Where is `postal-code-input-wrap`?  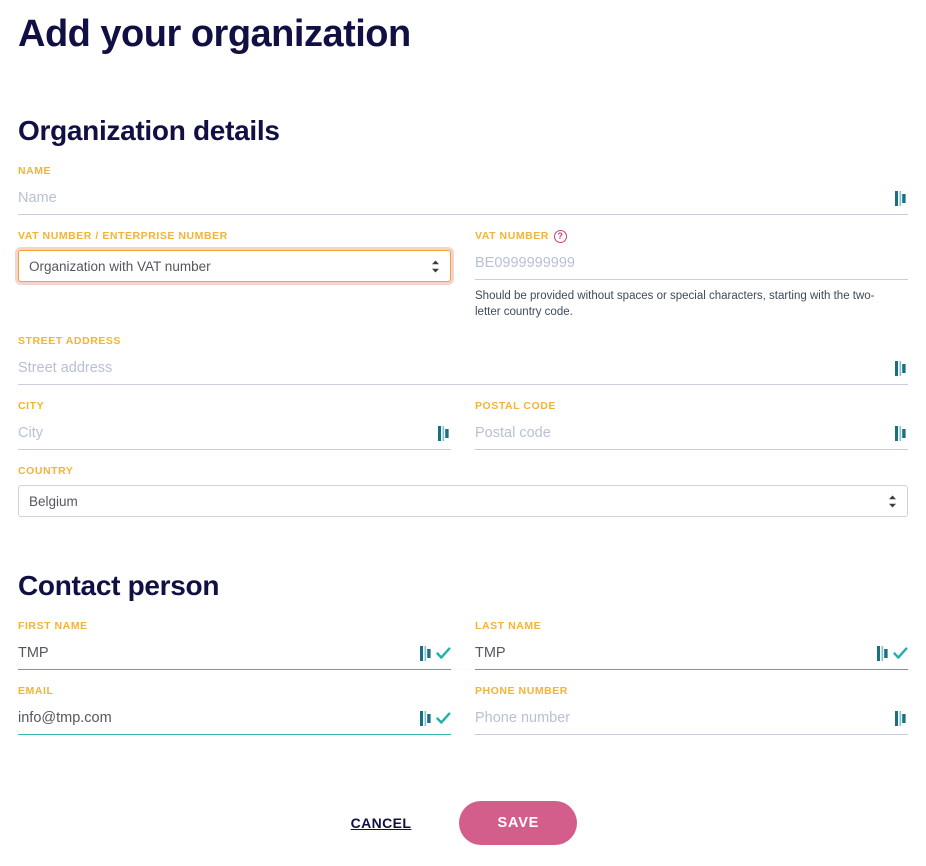
postal-code-input-wrap is located at coordinates (691, 435).